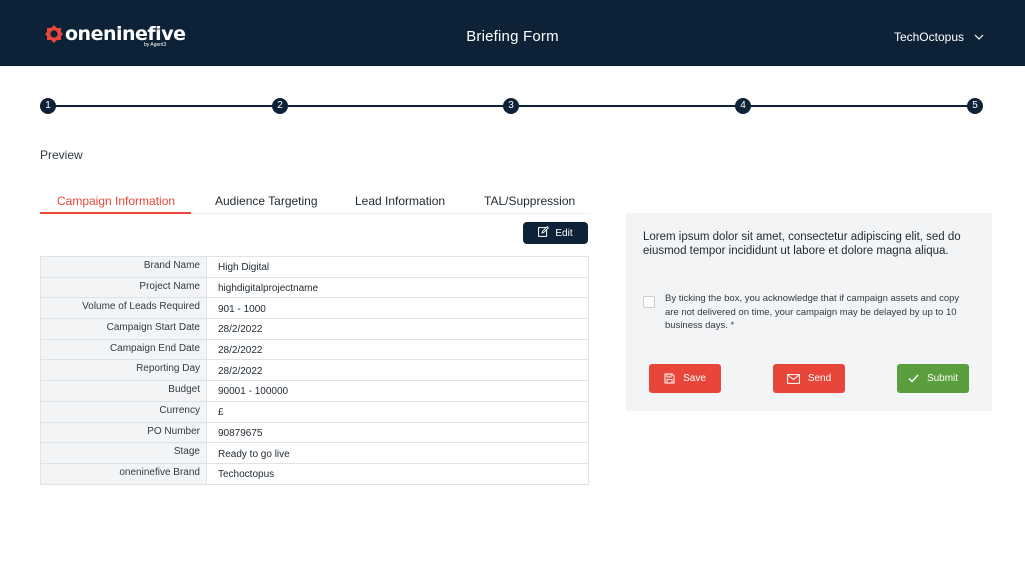 This screenshot has height=568, width=1025. What do you see at coordinates (649, 302) in the screenshot?
I see `consent-checkbox` at bounding box center [649, 302].